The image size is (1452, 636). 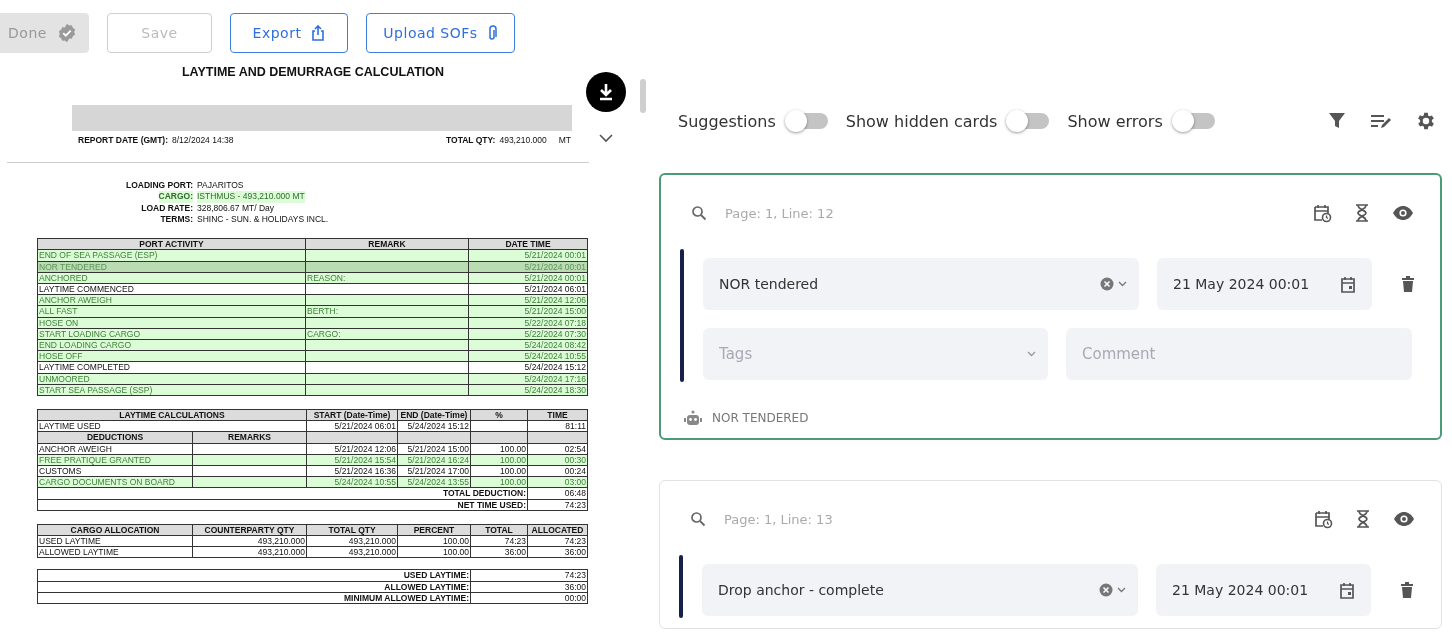 I want to click on field-value: 328,806.67 MT/ Day, so click(x=235, y=208).